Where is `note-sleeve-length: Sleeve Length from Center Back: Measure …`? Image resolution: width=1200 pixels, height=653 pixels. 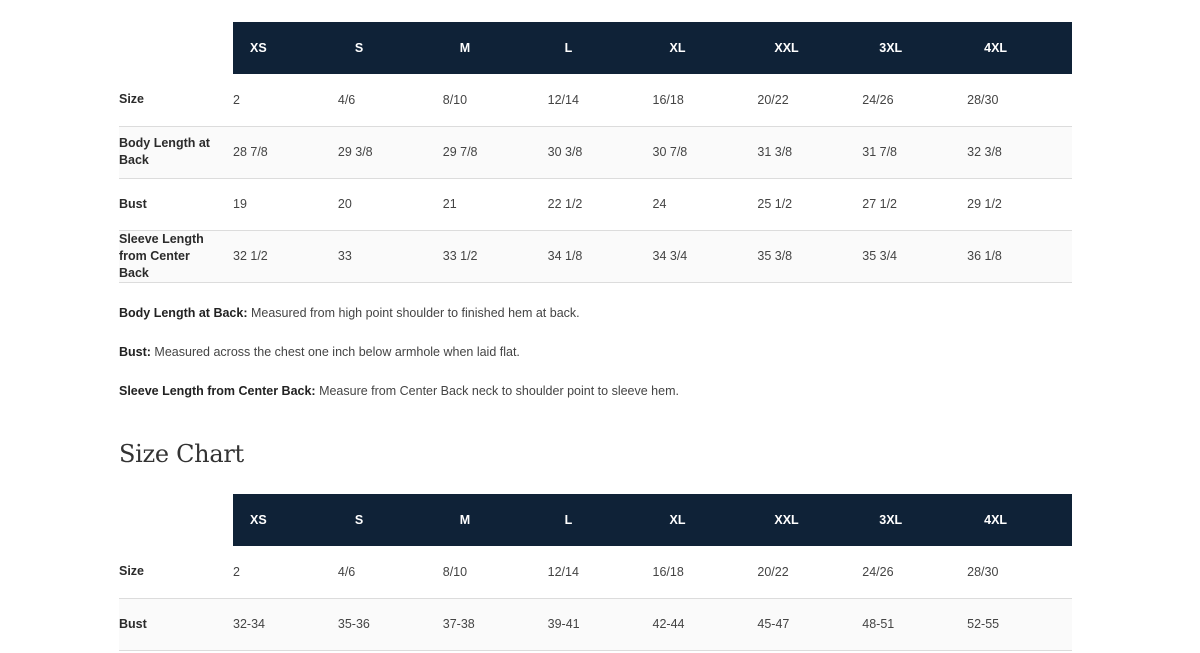 note-sleeve-length: Sleeve Length from Center Back: Measure … is located at coordinates (595, 400).